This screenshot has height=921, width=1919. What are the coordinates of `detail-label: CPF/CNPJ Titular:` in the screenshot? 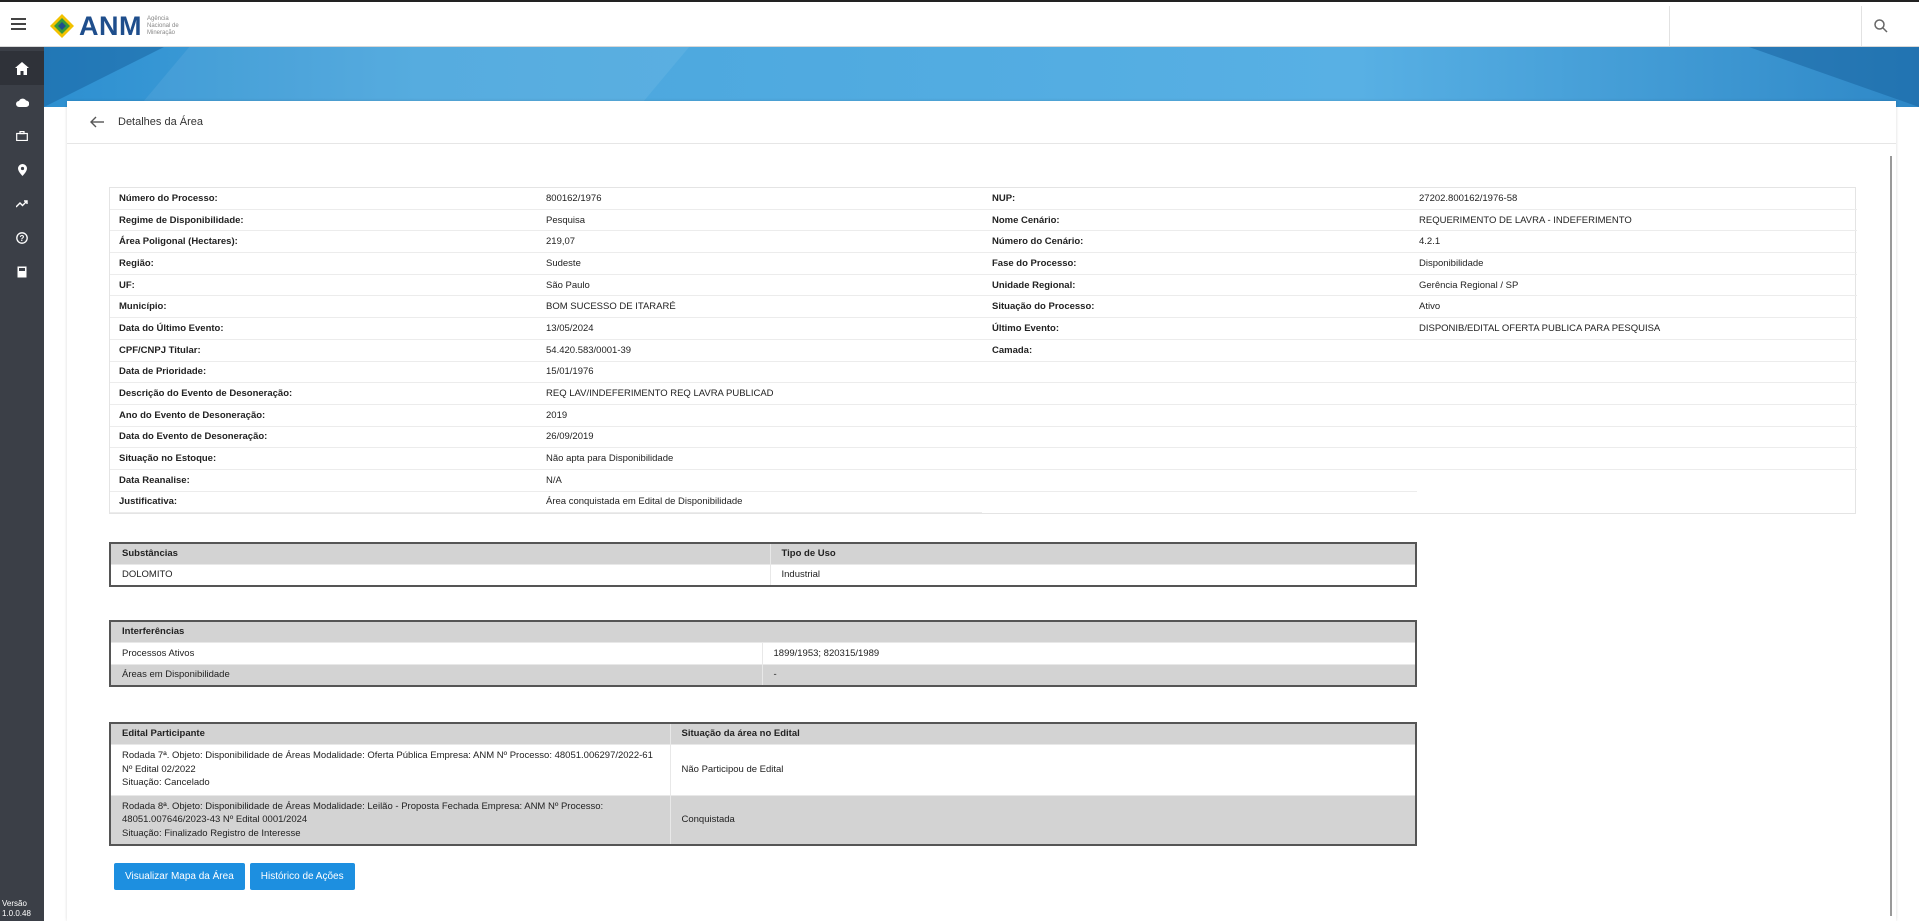 It's located at (328, 351).